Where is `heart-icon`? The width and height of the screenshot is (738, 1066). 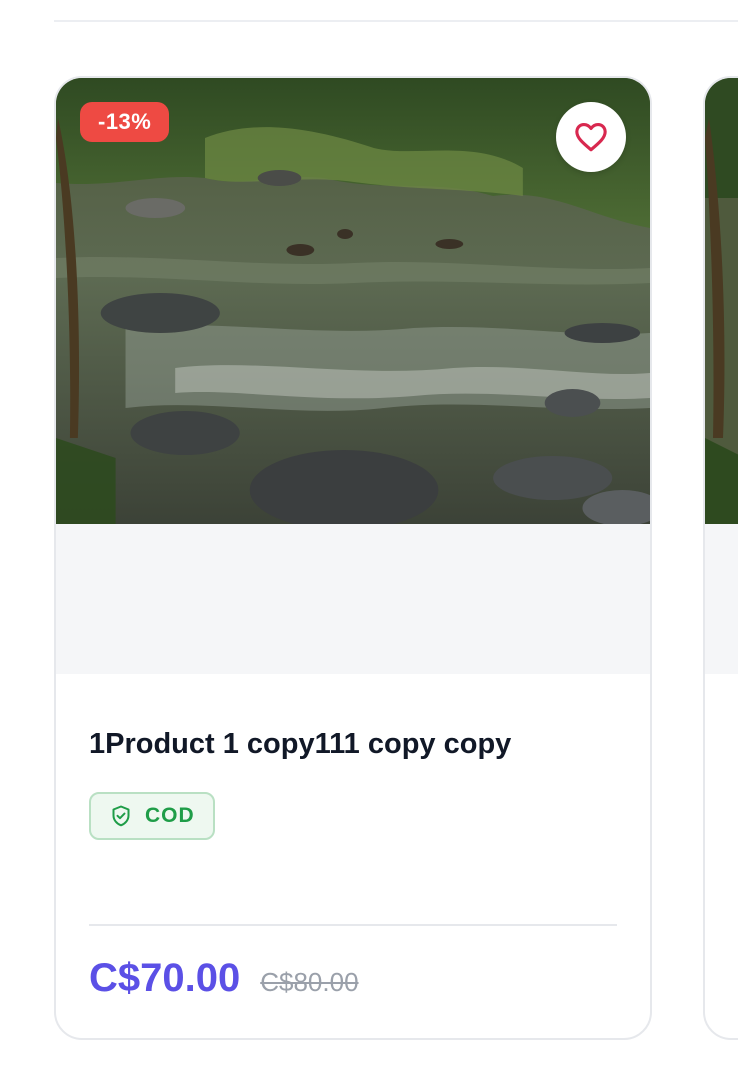
heart-icon is located at coordinates (591, 137).